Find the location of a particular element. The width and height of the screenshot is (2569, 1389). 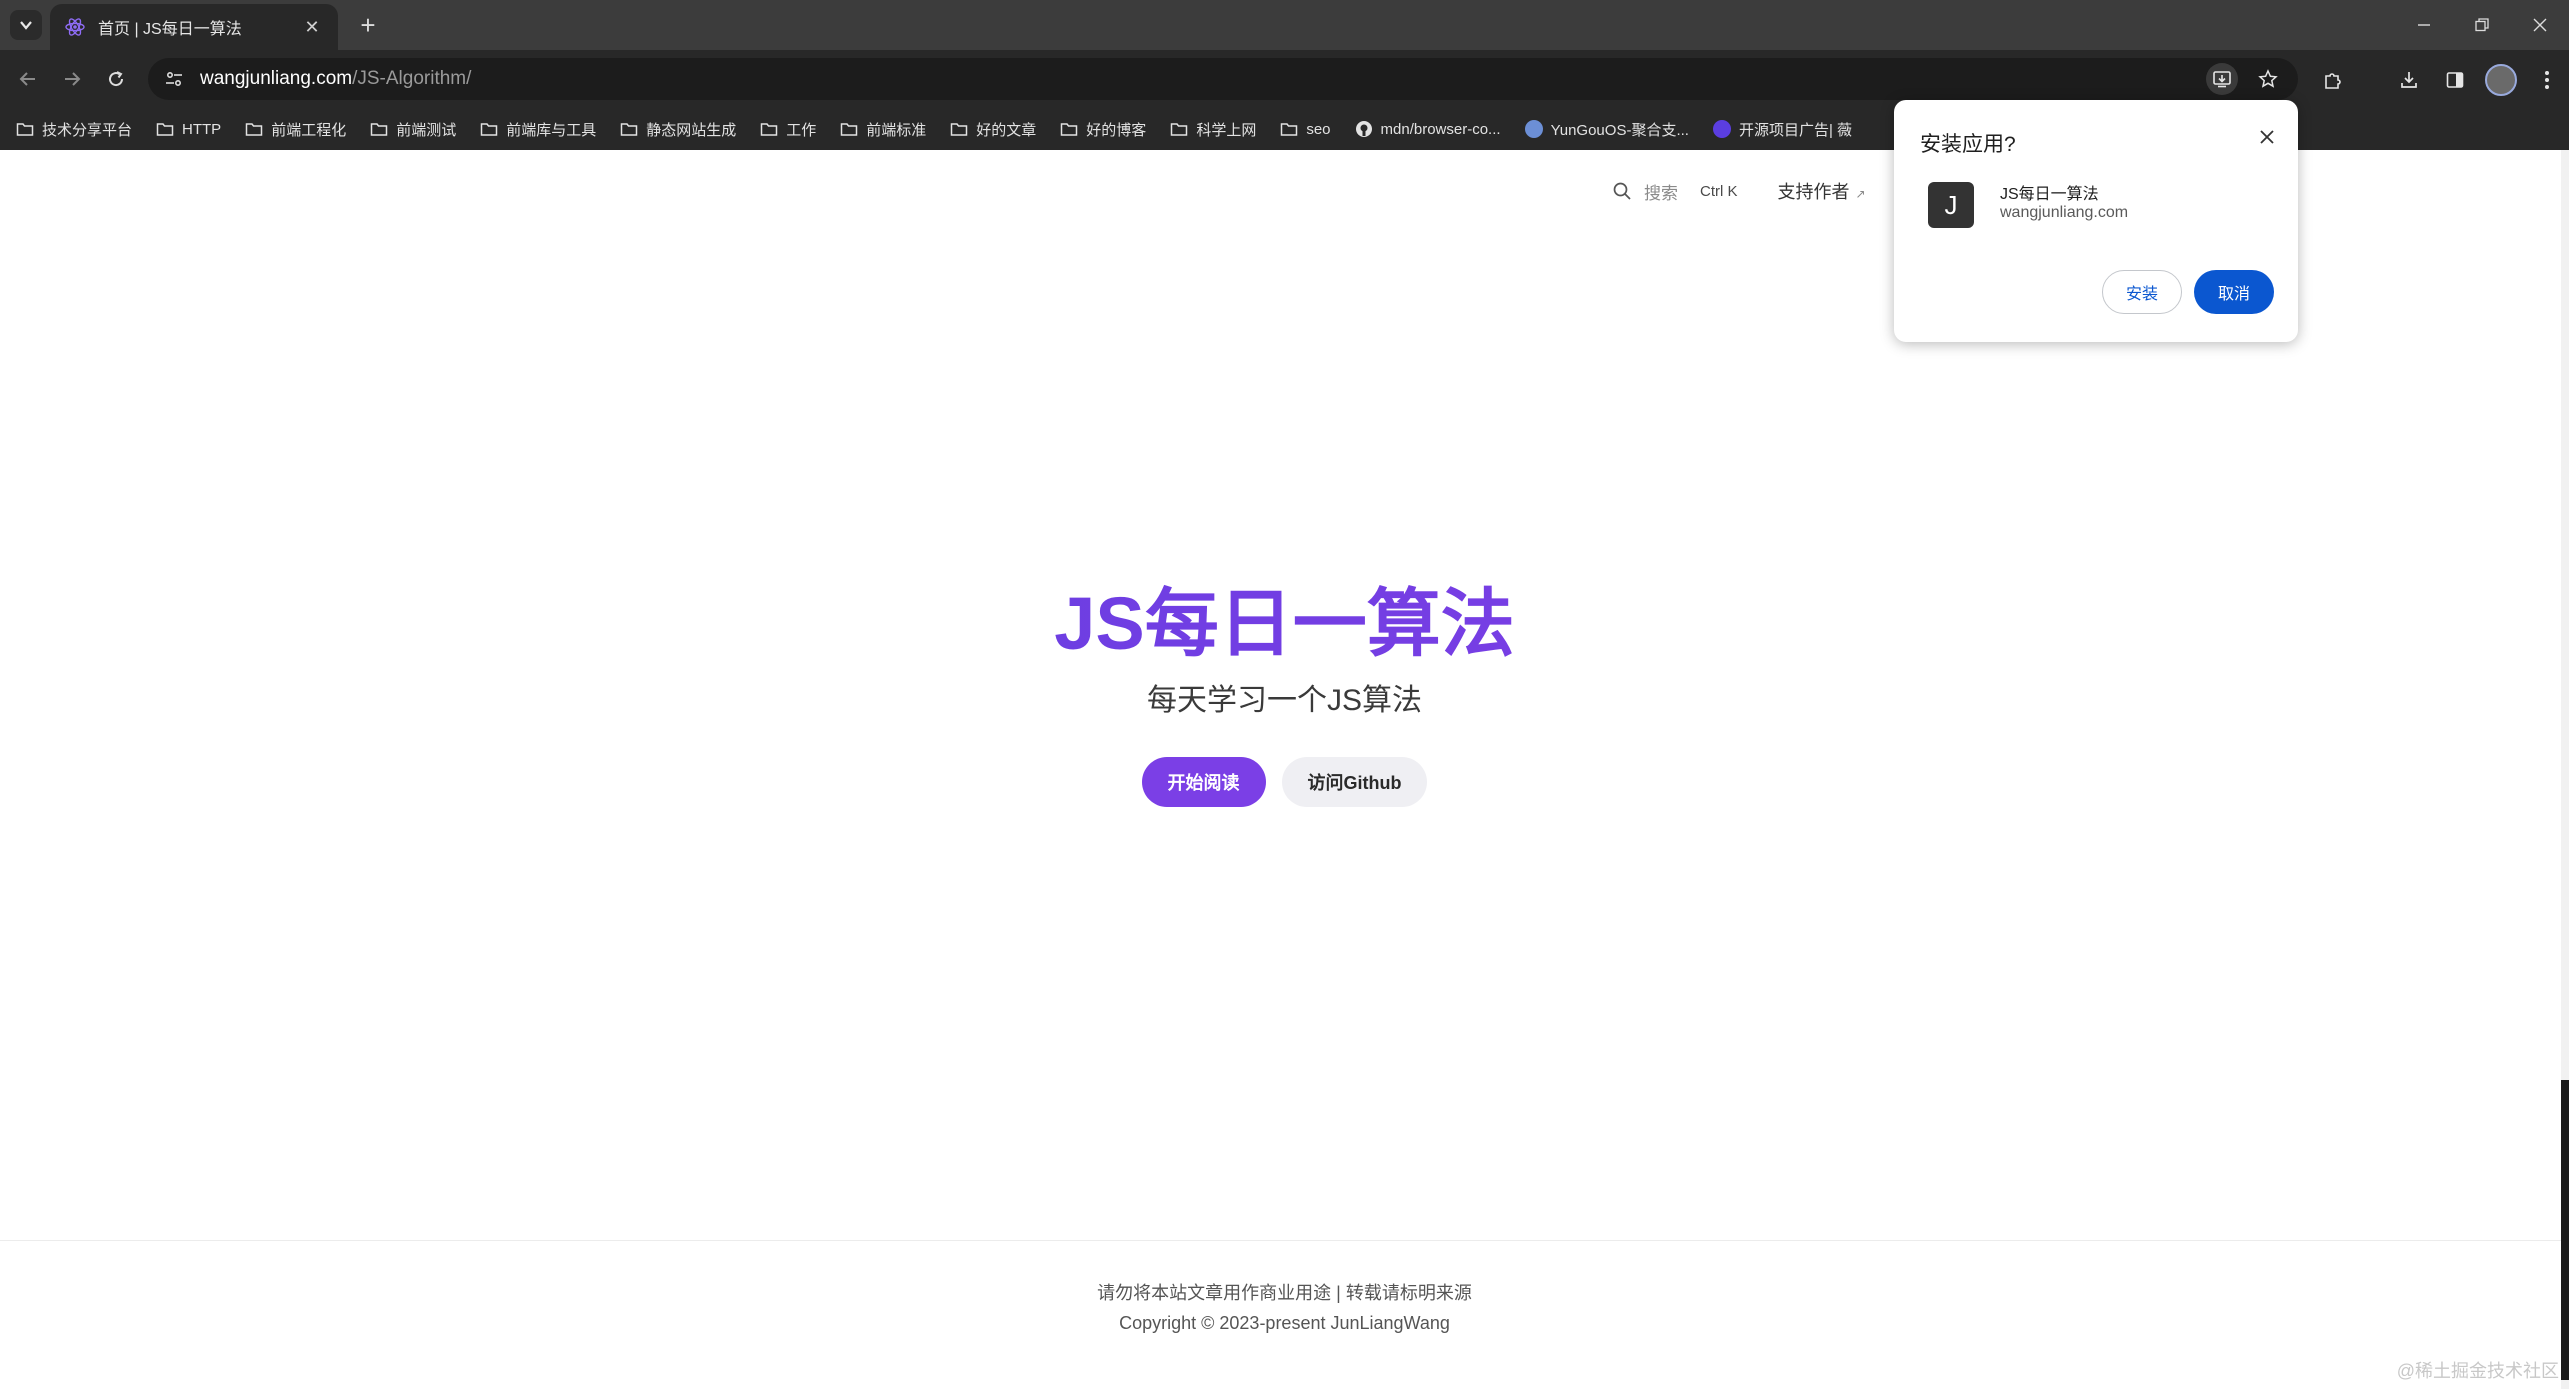

url-host: wangjunliang.com is located at coordinates (276, 78).